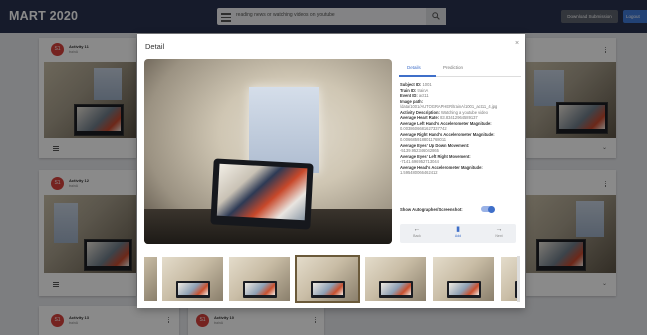  I want to click on detail-value: 0.0066859188011768011, so click(423, 139).